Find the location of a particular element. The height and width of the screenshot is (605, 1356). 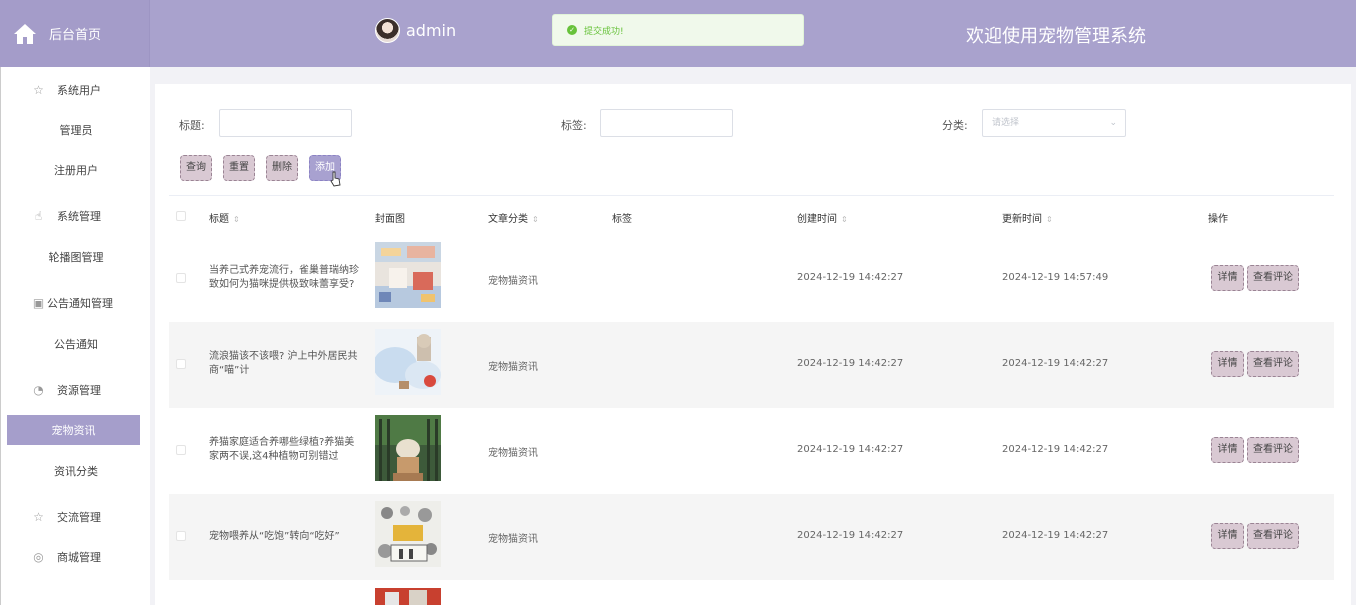

category-select-placeholder: 请选择 is located at coordinates (1006, 123).